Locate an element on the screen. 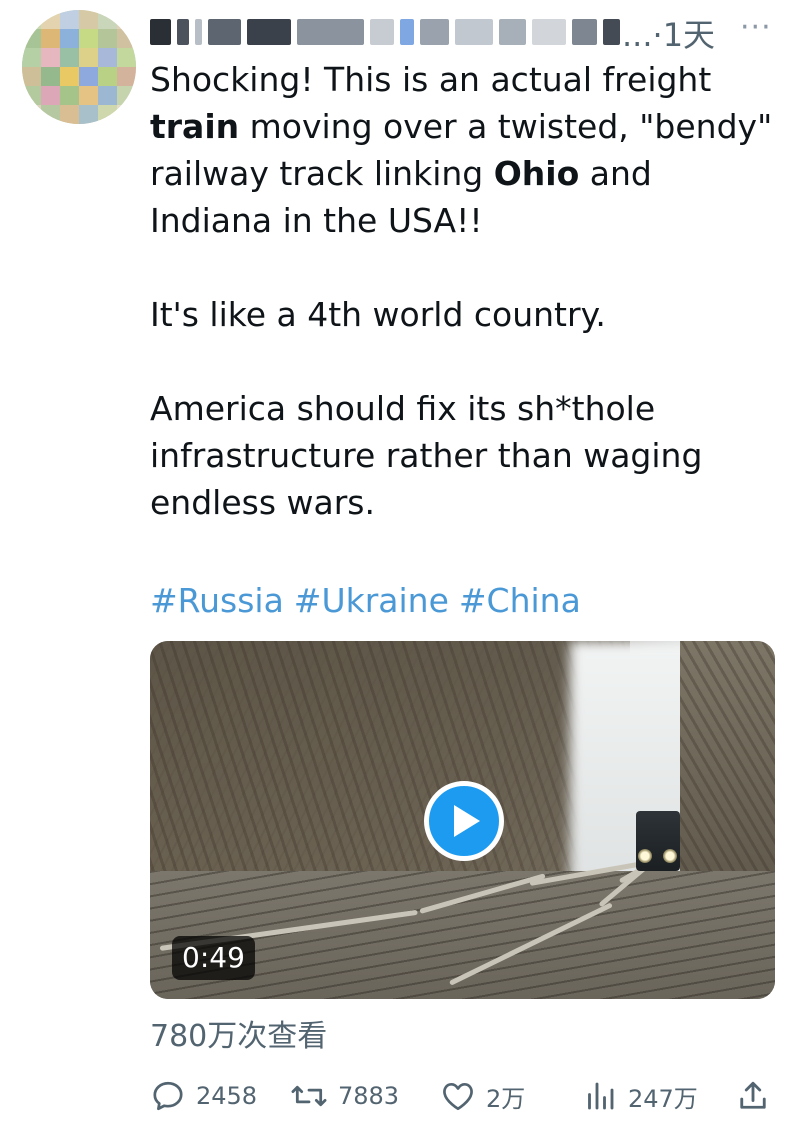 The image size is (800, 1130). play-button is located at coordinates (464, 821).